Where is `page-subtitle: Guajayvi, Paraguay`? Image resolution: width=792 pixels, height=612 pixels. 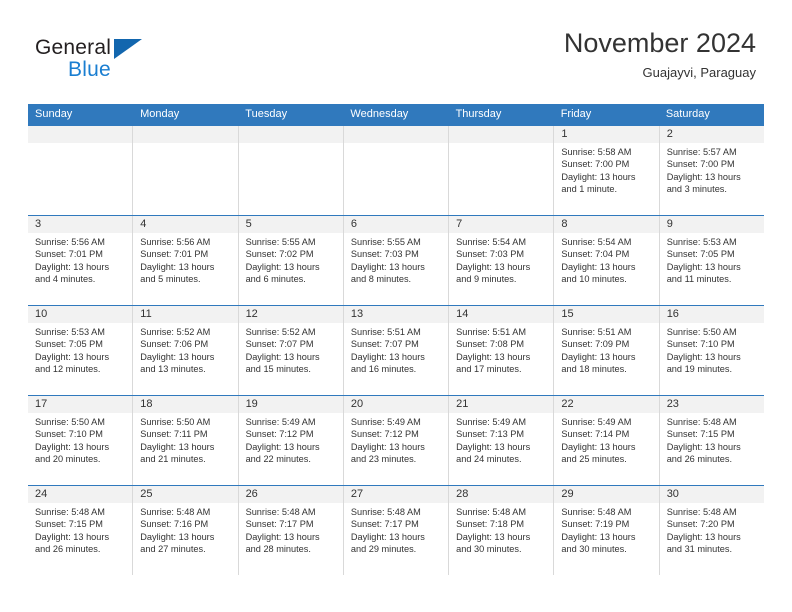 page-subtitle: Guajayvi, Paraguay is located at coordinates (699, 72).